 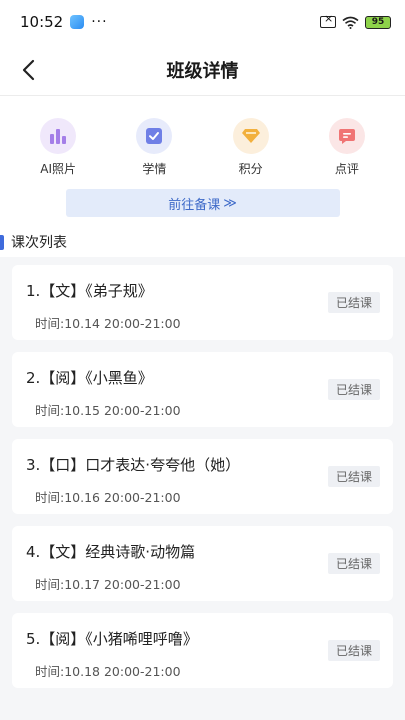 I want to click on battery-icon: 95, so click(x=378, y=22).